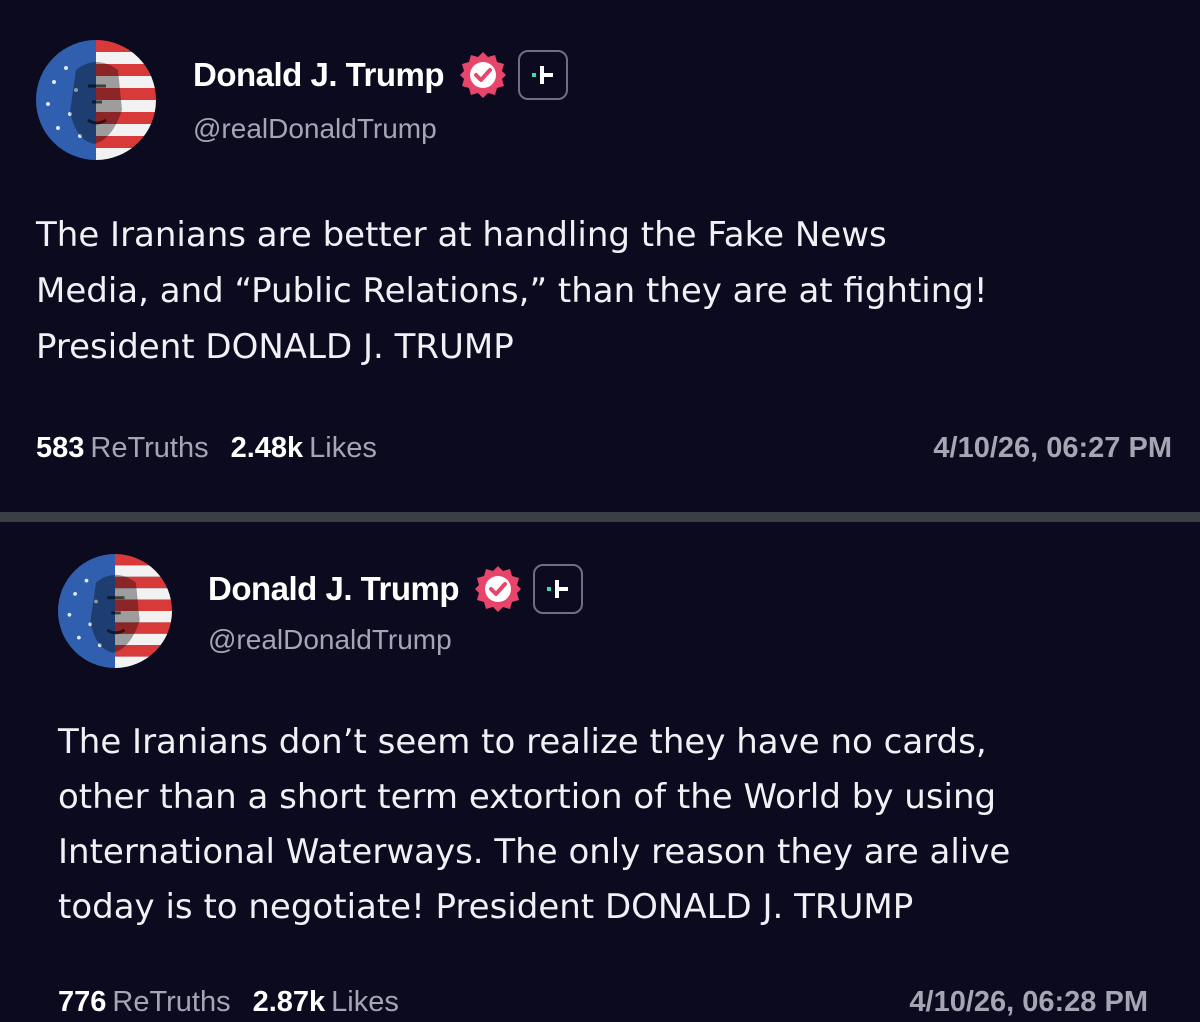 This screenshot has height=1022, width=1200. I want to click on likes-count: 2.48k, so click(267, 448).